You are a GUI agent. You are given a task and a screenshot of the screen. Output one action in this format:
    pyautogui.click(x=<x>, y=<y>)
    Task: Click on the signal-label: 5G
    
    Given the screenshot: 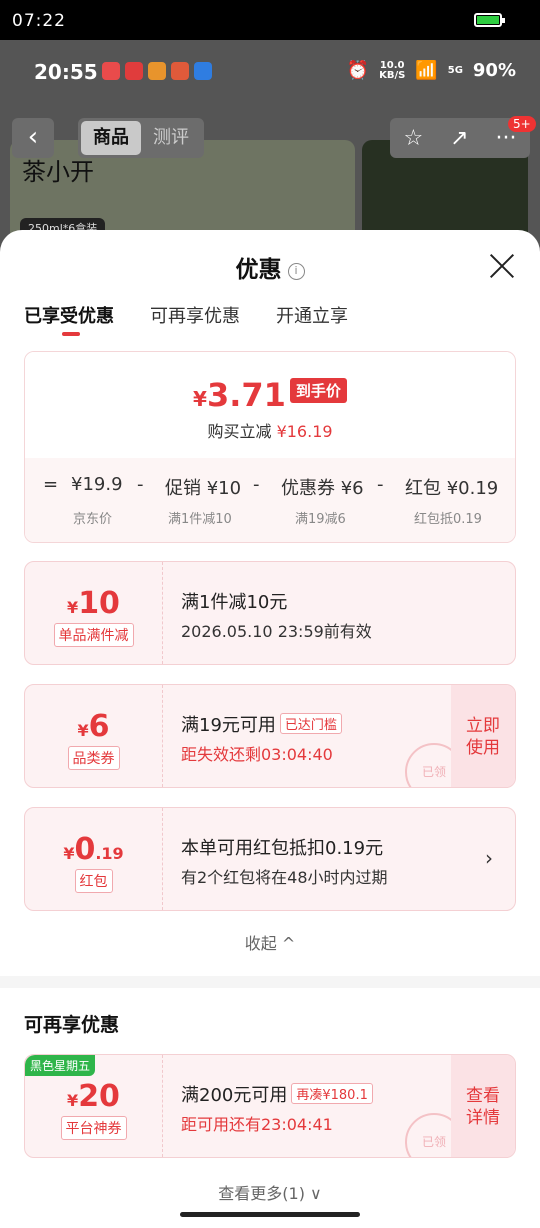 What is the action you would take?
    pyautogui.click(x=455, y=70)
    